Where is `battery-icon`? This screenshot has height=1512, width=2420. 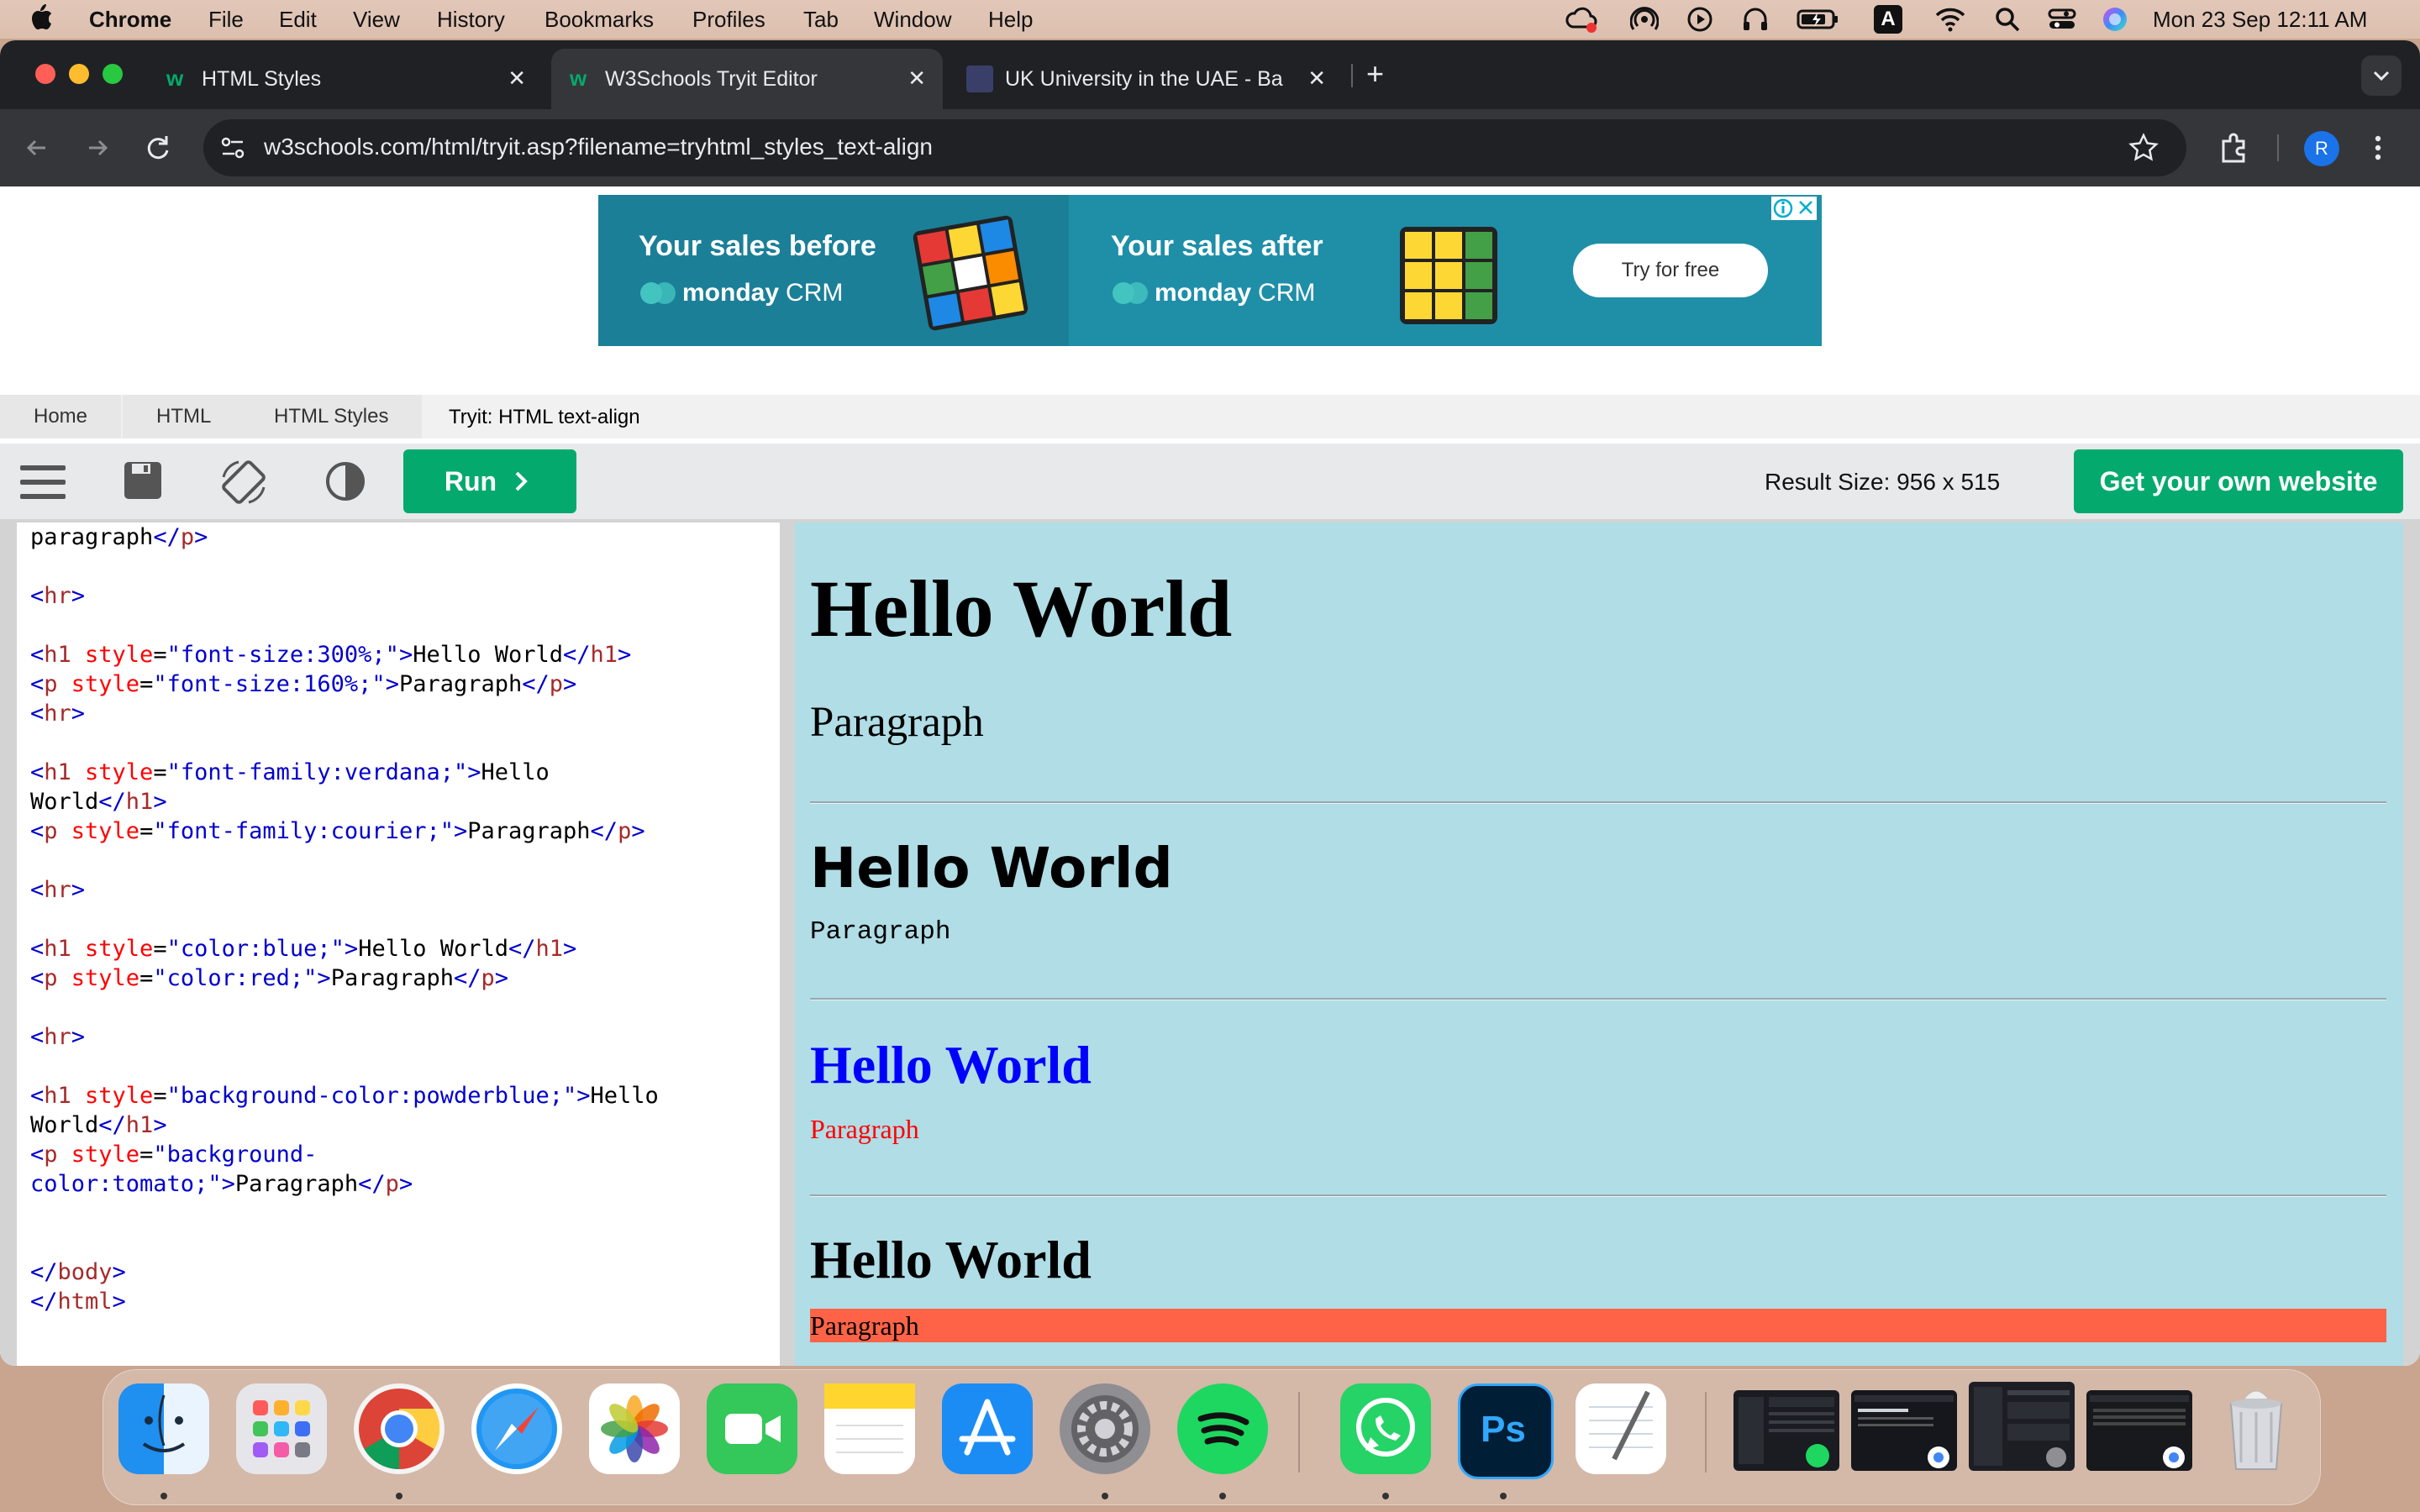 battery-icon is located at coordinates (1818, 19).